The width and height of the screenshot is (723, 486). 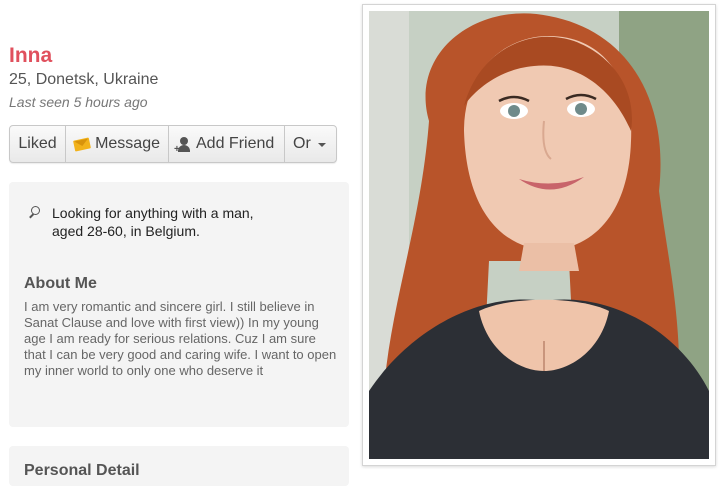 I want to click on personal-details-card: Personal Detail, so click(x=179, y=466).